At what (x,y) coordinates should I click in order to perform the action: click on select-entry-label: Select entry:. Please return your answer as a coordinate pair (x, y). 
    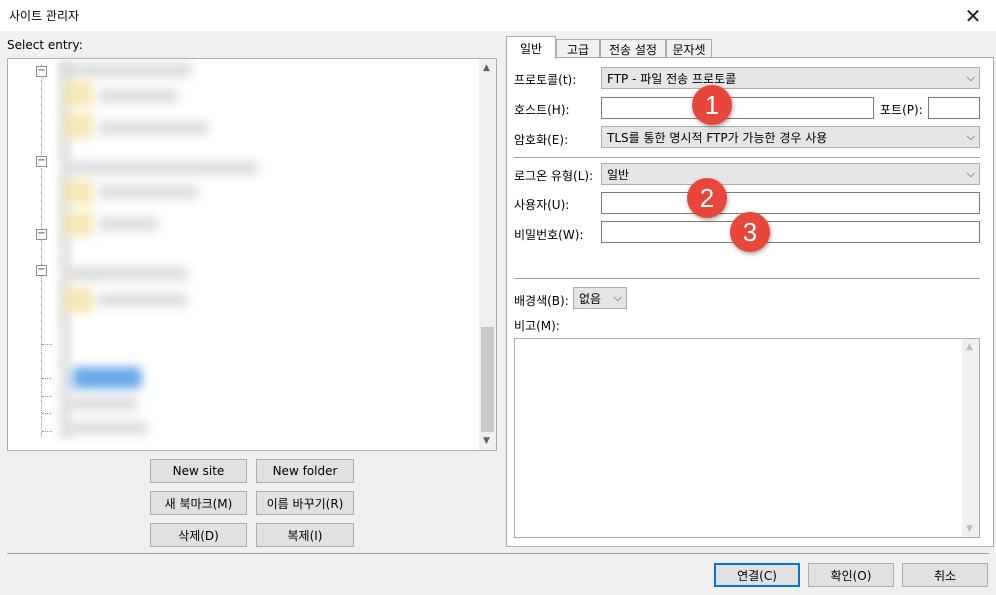
    Looking at the image, I should click on (45, 45).